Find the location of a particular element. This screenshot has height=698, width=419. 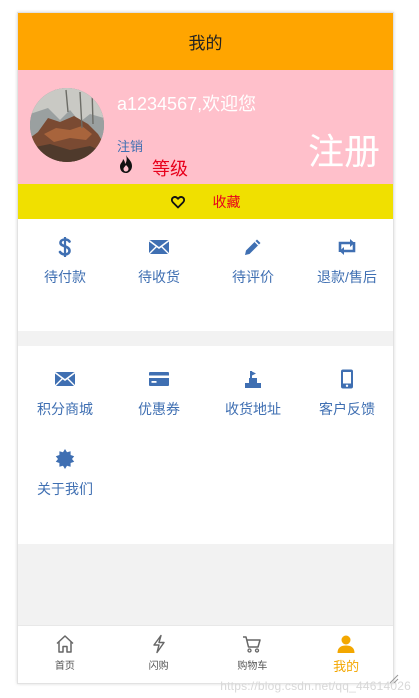

logout-link: 注销 is located at coordinates (130, 145).